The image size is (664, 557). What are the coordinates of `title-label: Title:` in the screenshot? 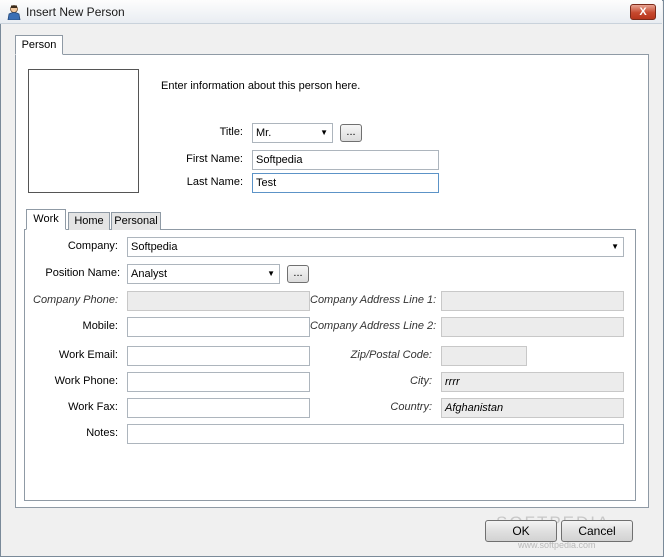 It's located at (231, 132).